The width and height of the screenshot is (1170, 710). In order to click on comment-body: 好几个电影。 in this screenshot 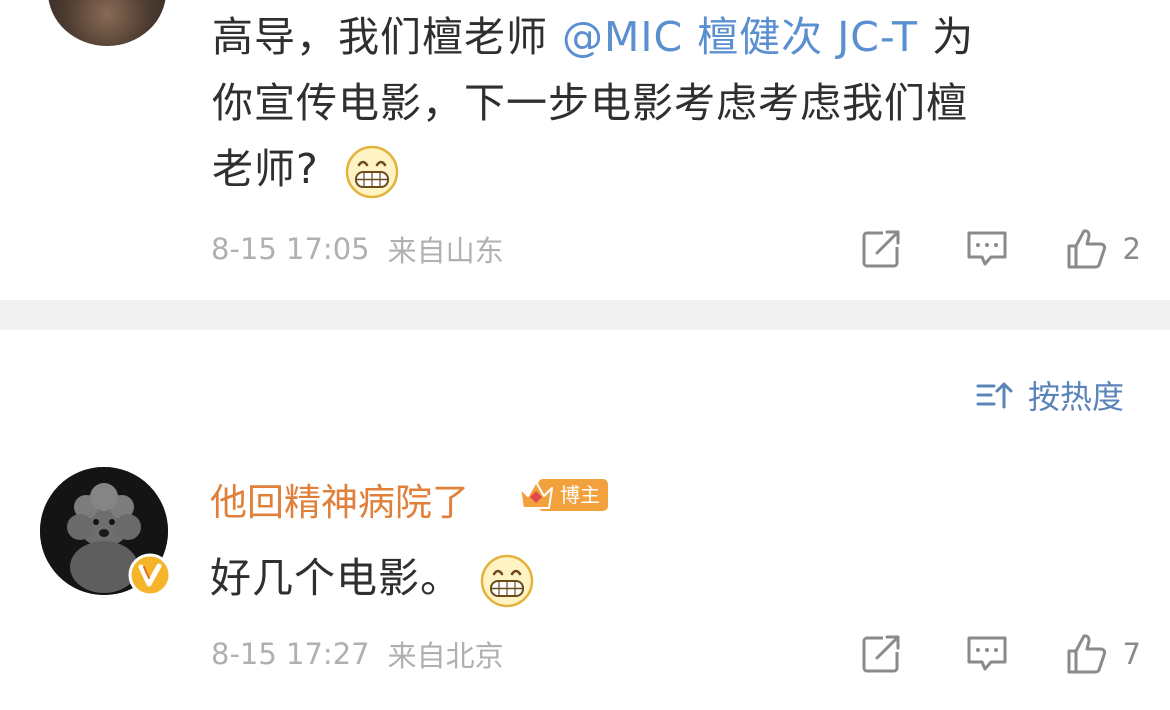, I will do `click(372, 576)`.